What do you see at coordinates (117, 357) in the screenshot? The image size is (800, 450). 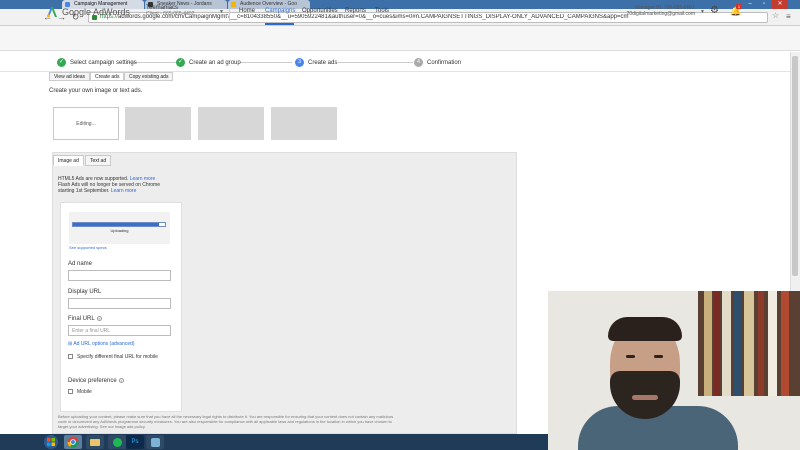 I see `mobile-final-url-label: Specify different final URL for mobile` at bounding box center [117, 357].